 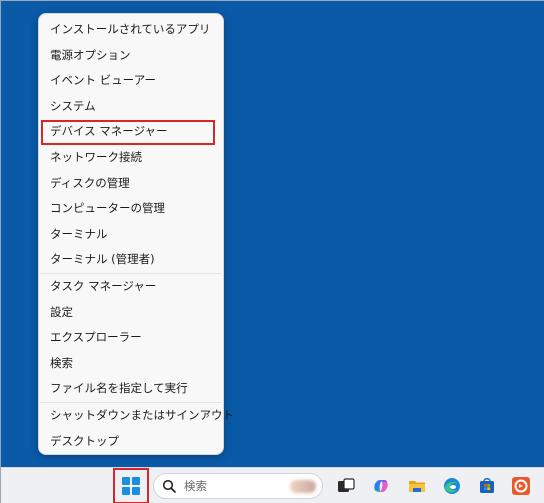 What do you see at coordinates (195, 486) in the screenshot?
I see `search-placeholder: 検索` at bounding box center [195, 486].